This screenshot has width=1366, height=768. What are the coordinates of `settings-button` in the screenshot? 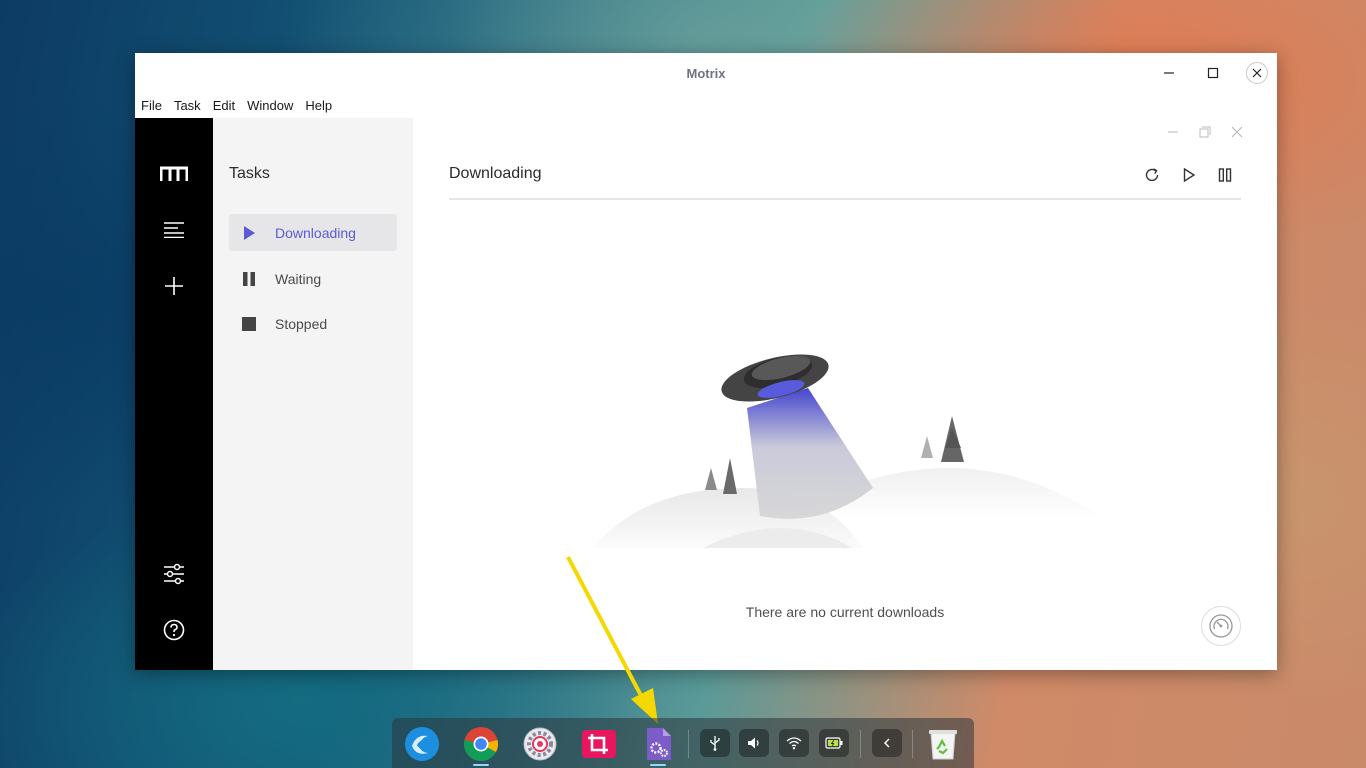 It's located at (540, 744).